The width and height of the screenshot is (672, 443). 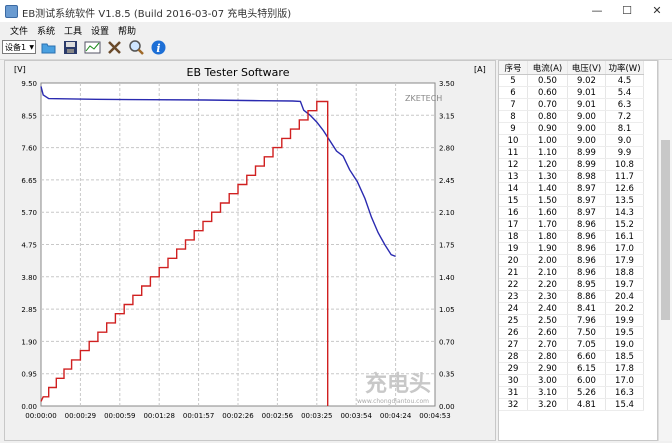 I want to click on info-icon: i, so click(x=158, y=47).